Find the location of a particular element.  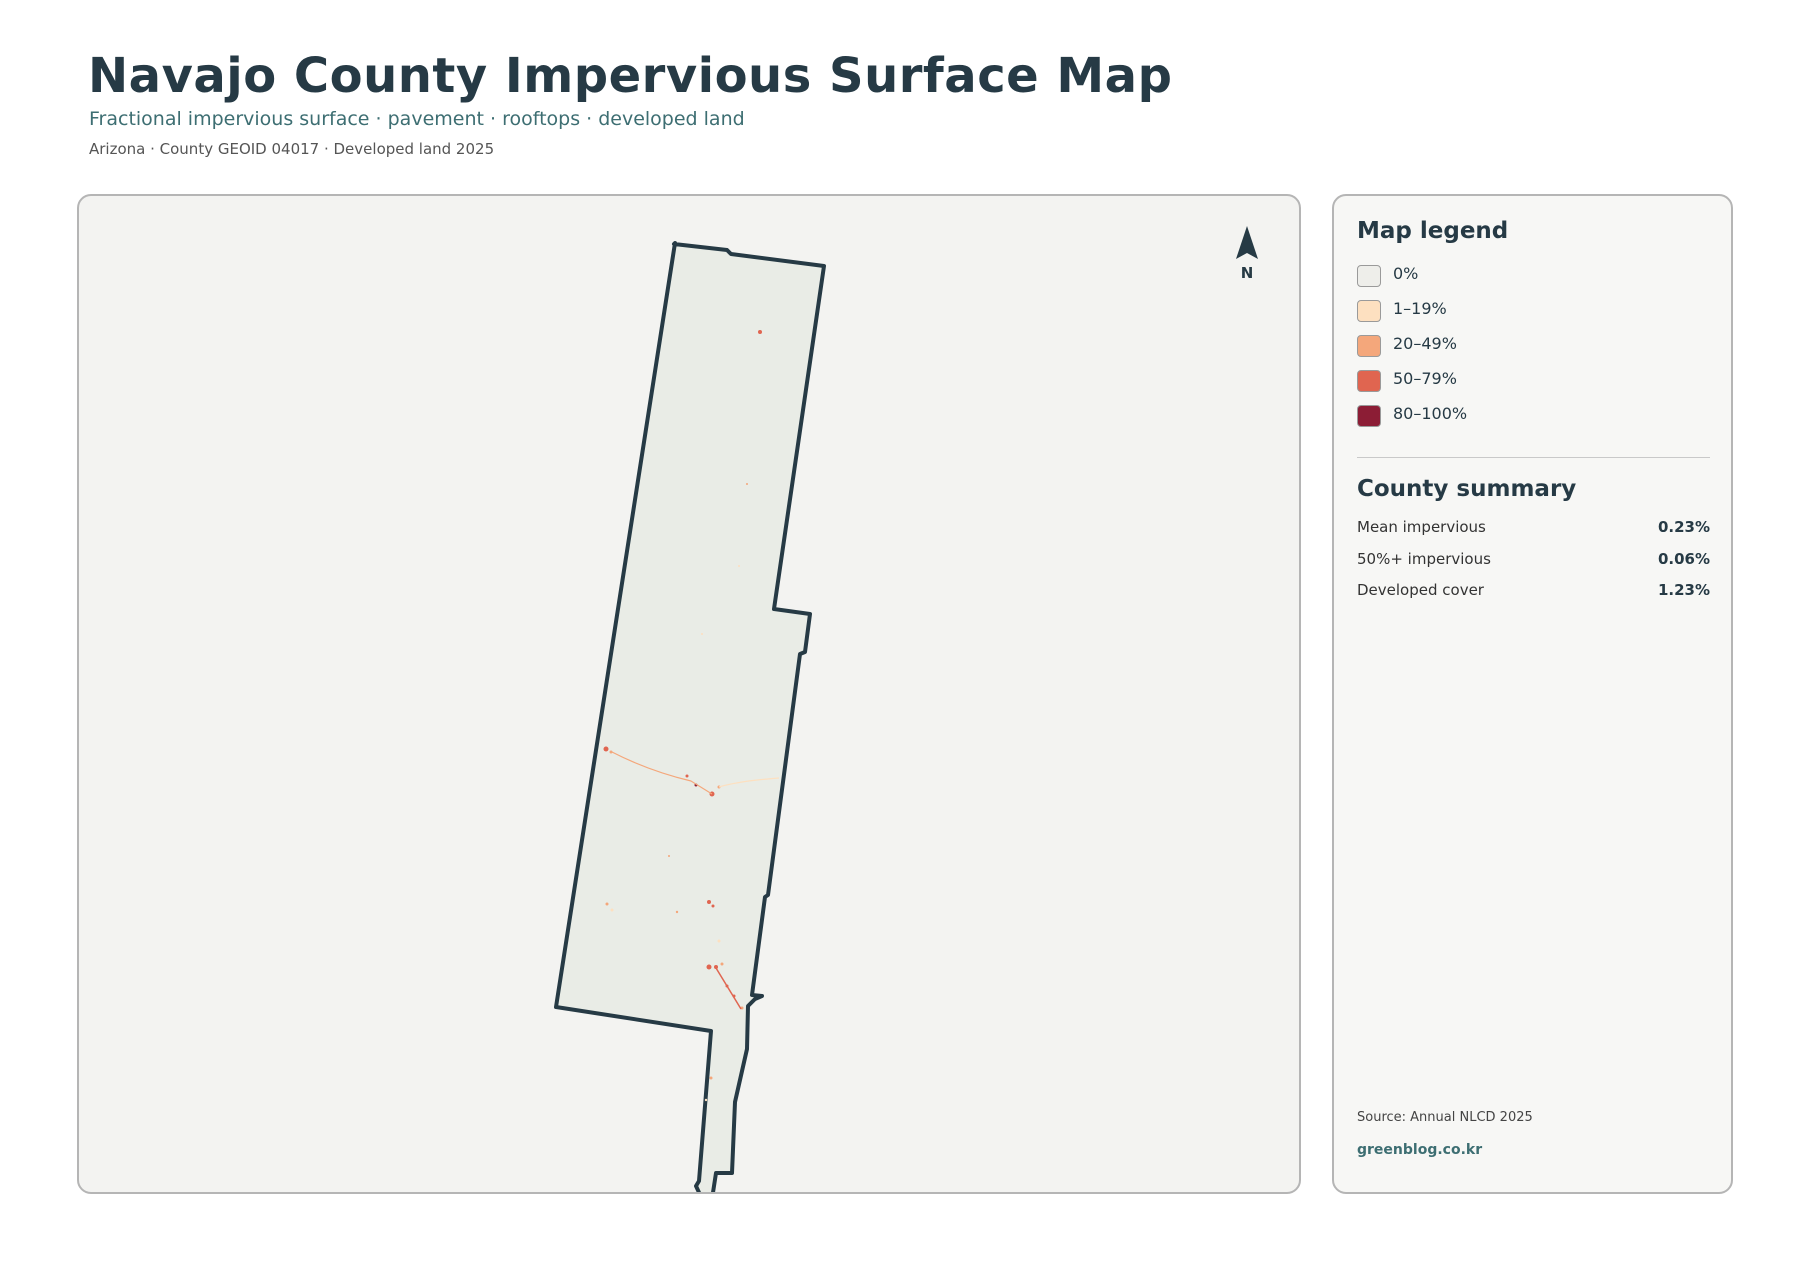

legend-item: 80–100% is located at coordinates (1412, 422).